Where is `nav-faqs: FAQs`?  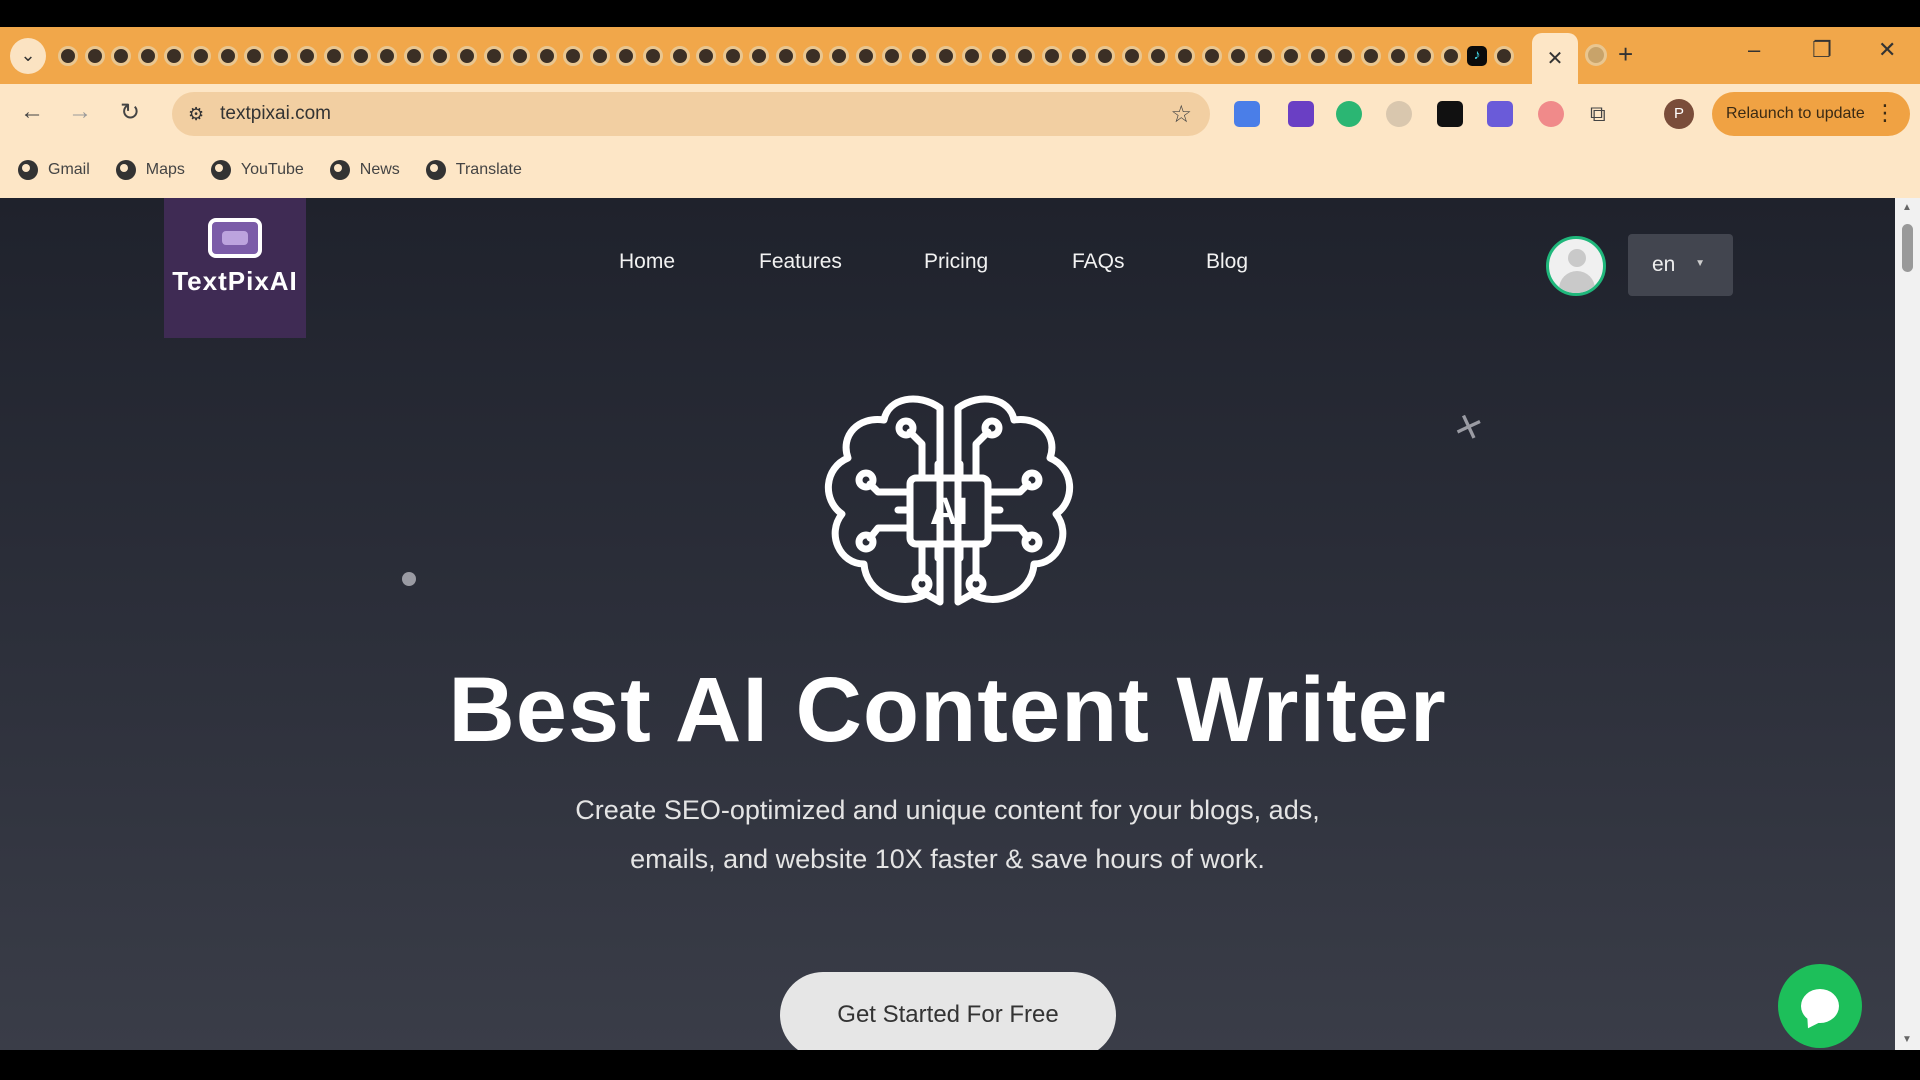
nav-faqs: FAQs is located at coordinates (1098, 262).